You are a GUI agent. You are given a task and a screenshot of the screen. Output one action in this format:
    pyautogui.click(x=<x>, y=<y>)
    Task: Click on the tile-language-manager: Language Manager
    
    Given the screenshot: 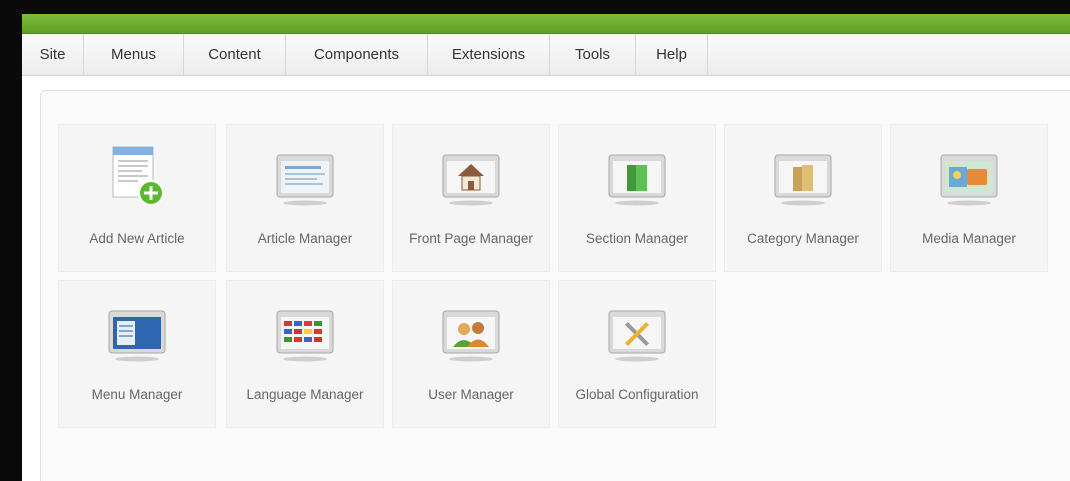 What is the action you would take?
    pyautogui.click(x=305, y=354)
    